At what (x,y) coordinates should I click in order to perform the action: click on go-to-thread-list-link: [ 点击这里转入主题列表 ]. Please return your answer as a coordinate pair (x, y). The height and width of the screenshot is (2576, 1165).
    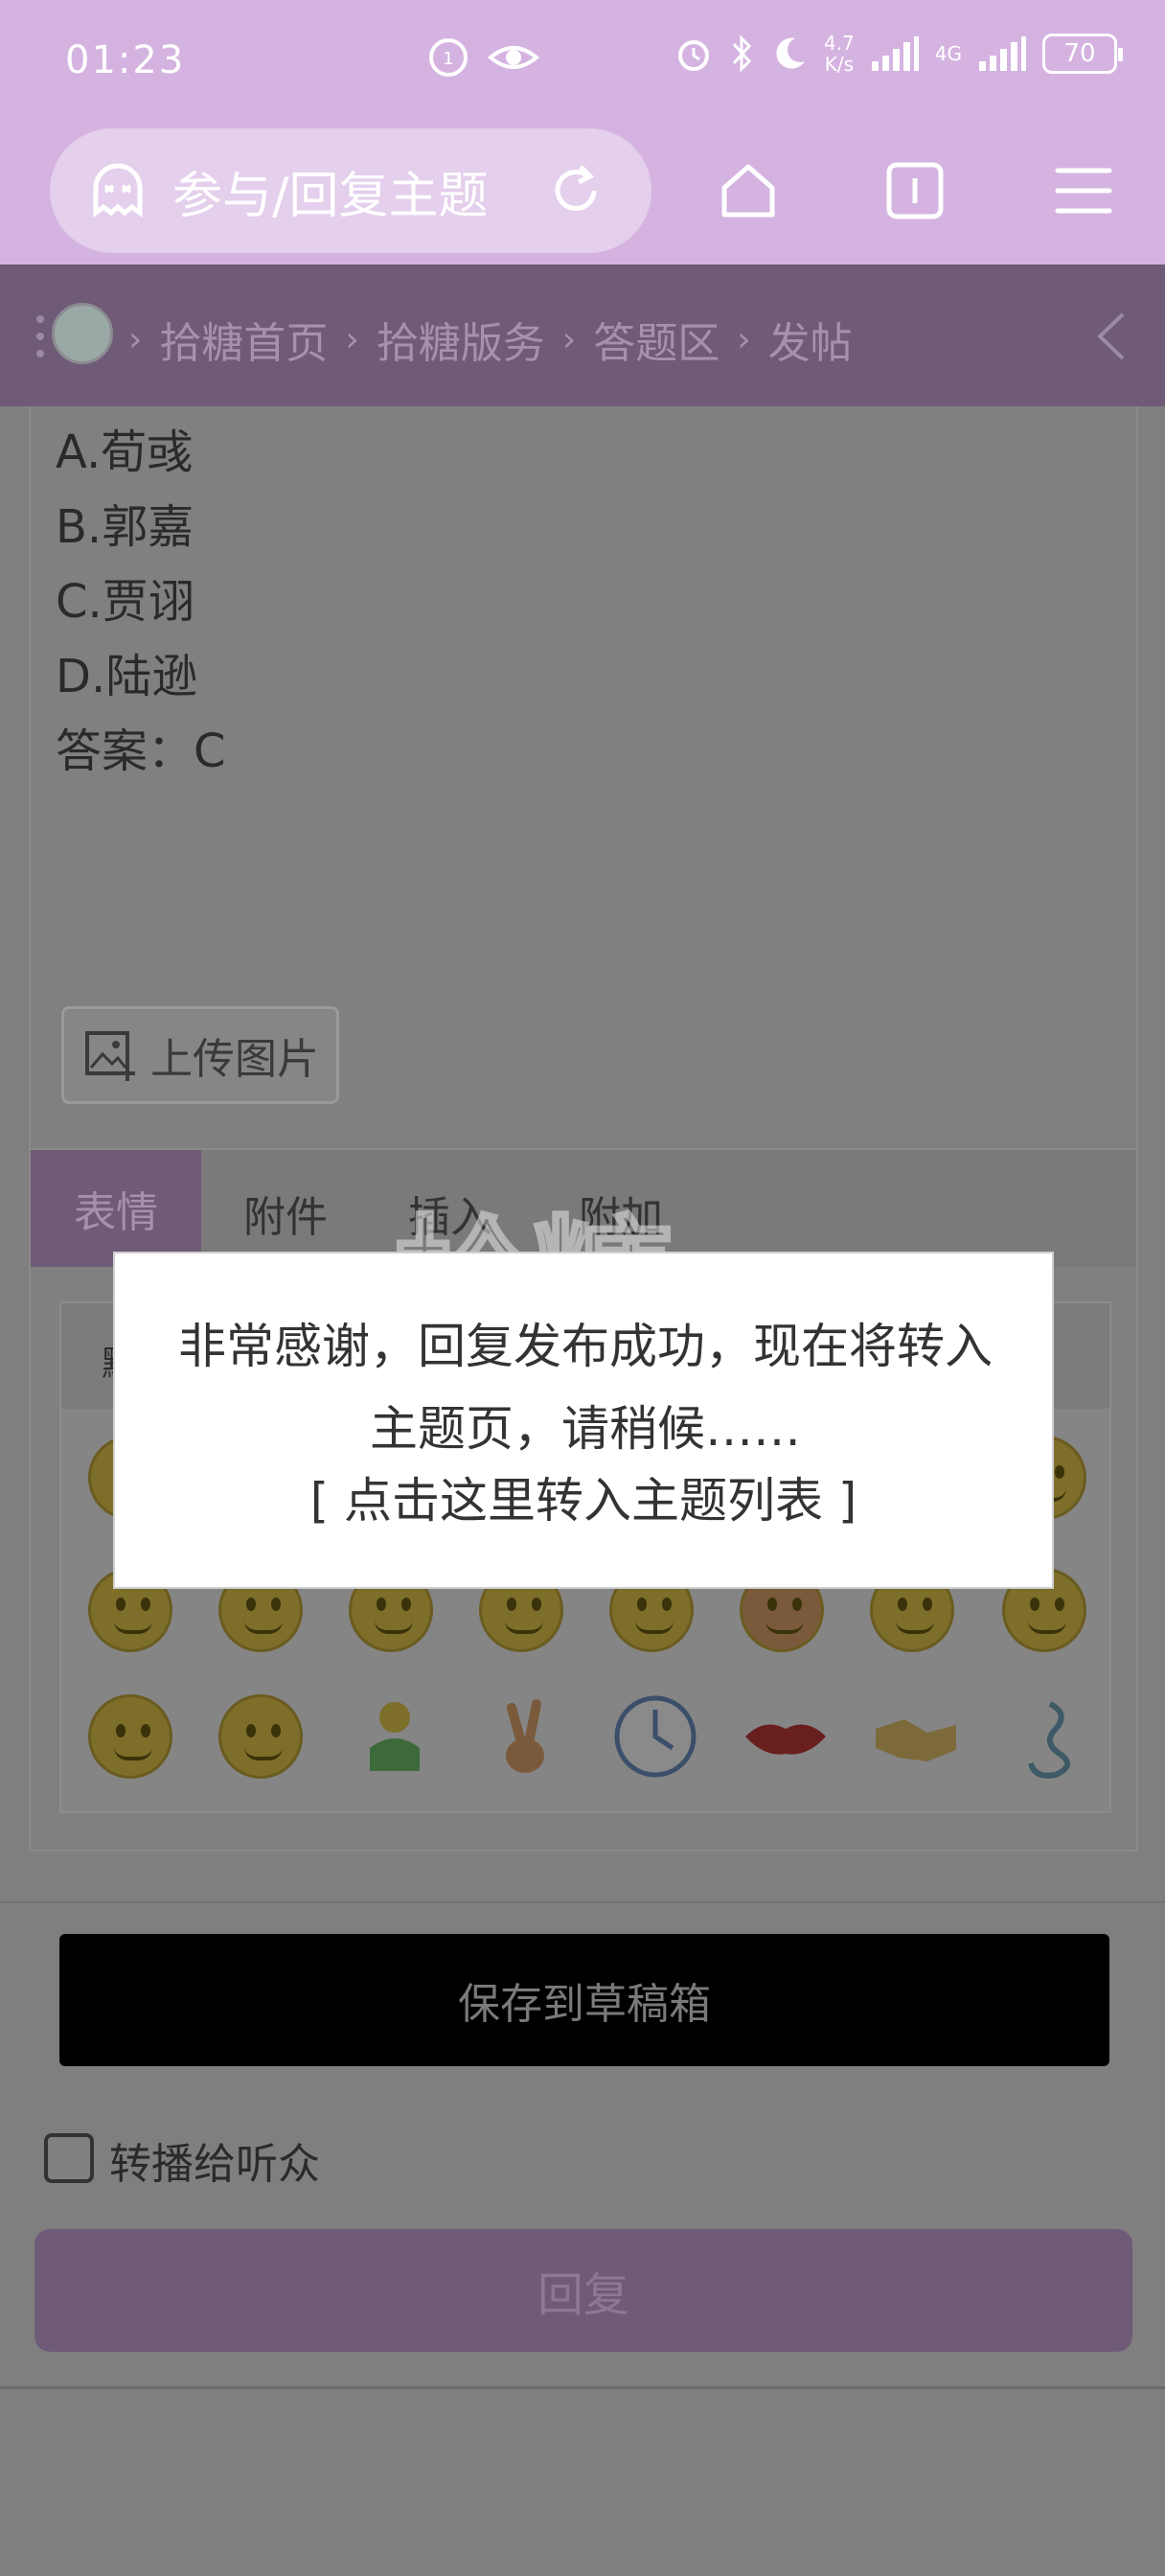
    Looking at the image, I should click on (583, 1496).